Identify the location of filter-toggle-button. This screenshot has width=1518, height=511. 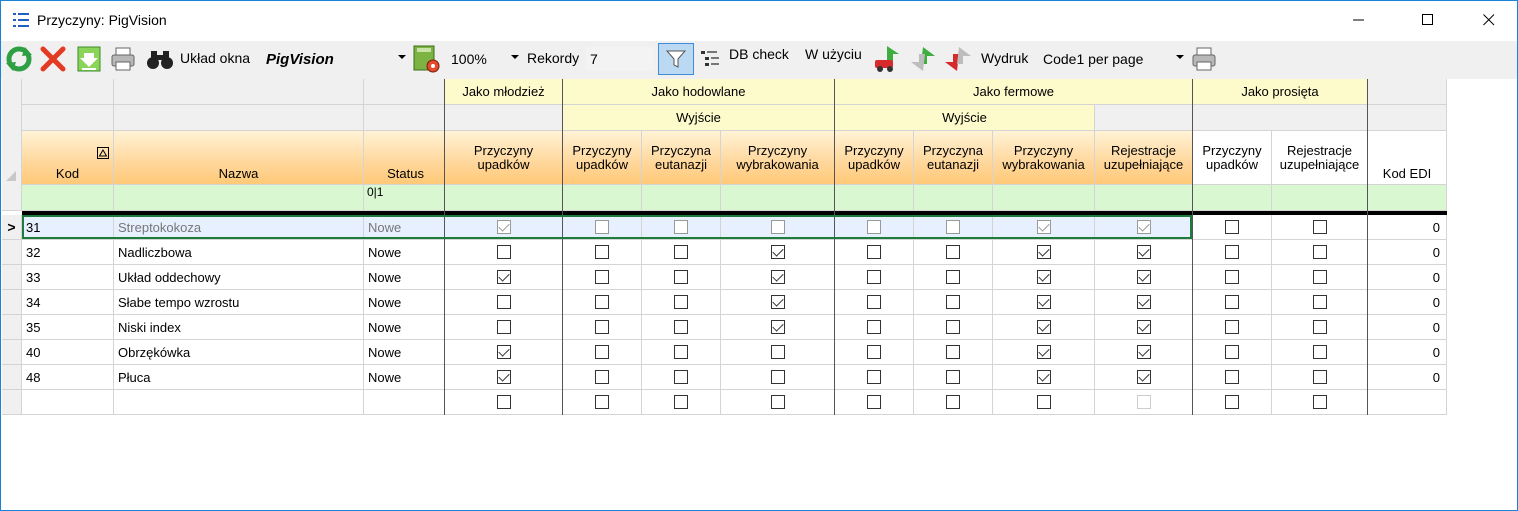
(676, 59).